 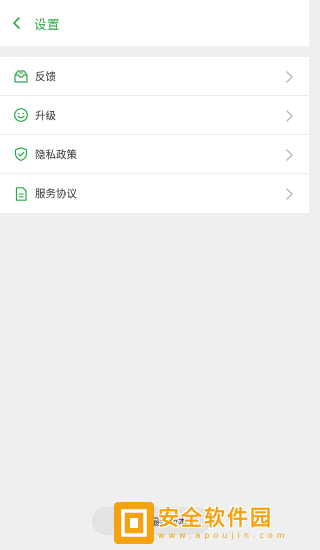 I want to click on settings-item-service-agreement: 服务协议, so click(x=154, y=193).